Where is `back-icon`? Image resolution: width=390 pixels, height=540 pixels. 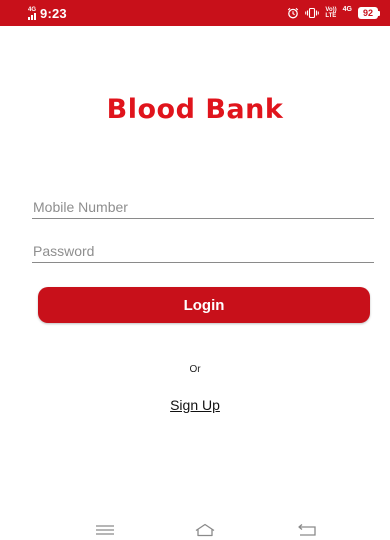 back-icon is located at coordinates (307, 530).